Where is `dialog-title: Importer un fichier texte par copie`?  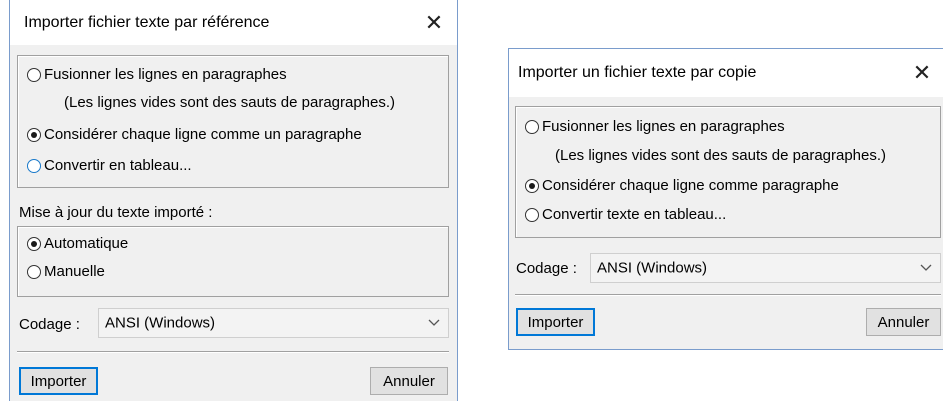 dialog-title: Importer un fichier texte par copie is located at coordinates (637, 72).